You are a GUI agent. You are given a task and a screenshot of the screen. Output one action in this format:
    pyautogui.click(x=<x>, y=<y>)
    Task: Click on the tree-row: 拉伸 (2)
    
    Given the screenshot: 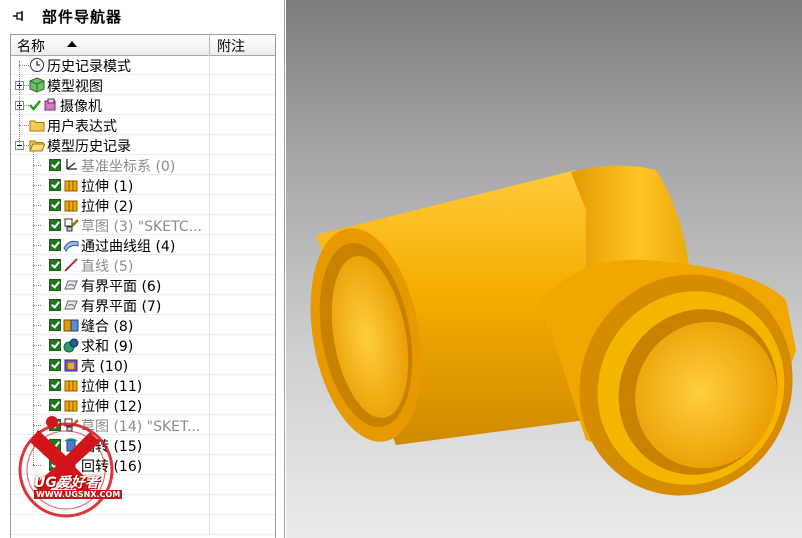 What is the action you would take?
    pyautogui.click(x=143, y=205)
    